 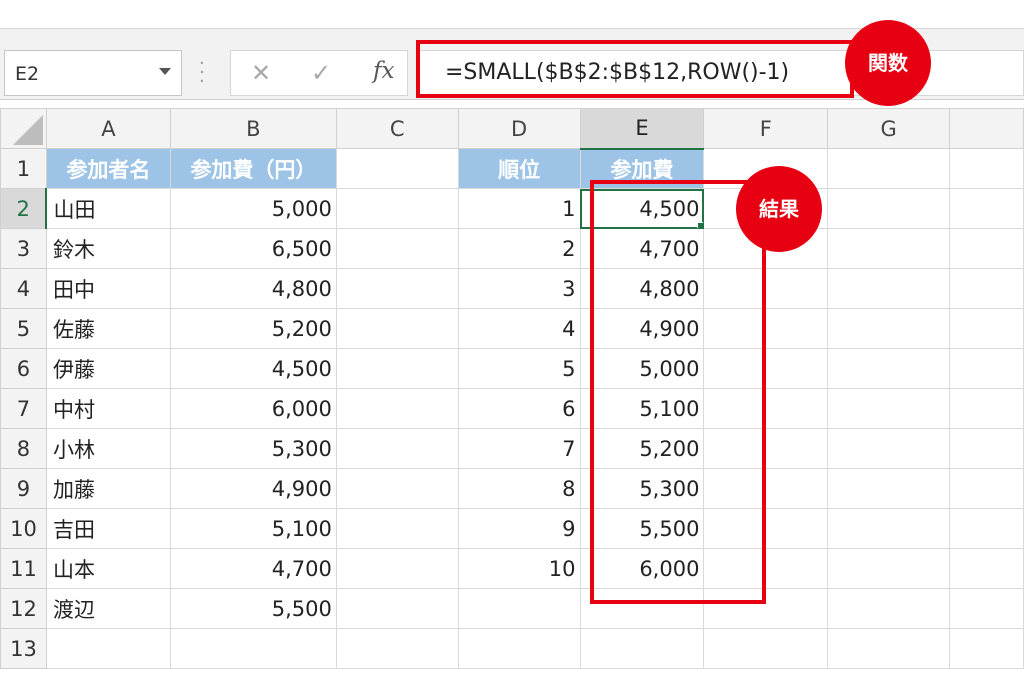 What do you see at coordinates (519, 248) in the screenshot?
I see `rank-cell: 2` at bounding box center [519, 248].